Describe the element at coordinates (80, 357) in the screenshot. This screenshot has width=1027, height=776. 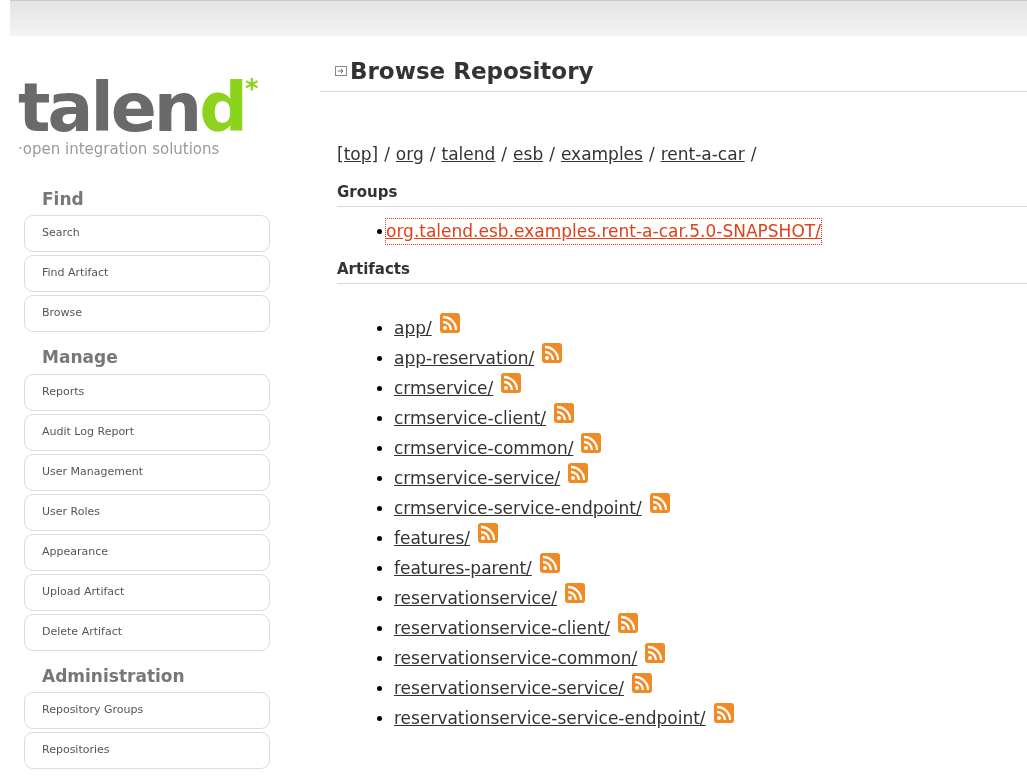
I see `sidebar-heading: Manage` at that location.